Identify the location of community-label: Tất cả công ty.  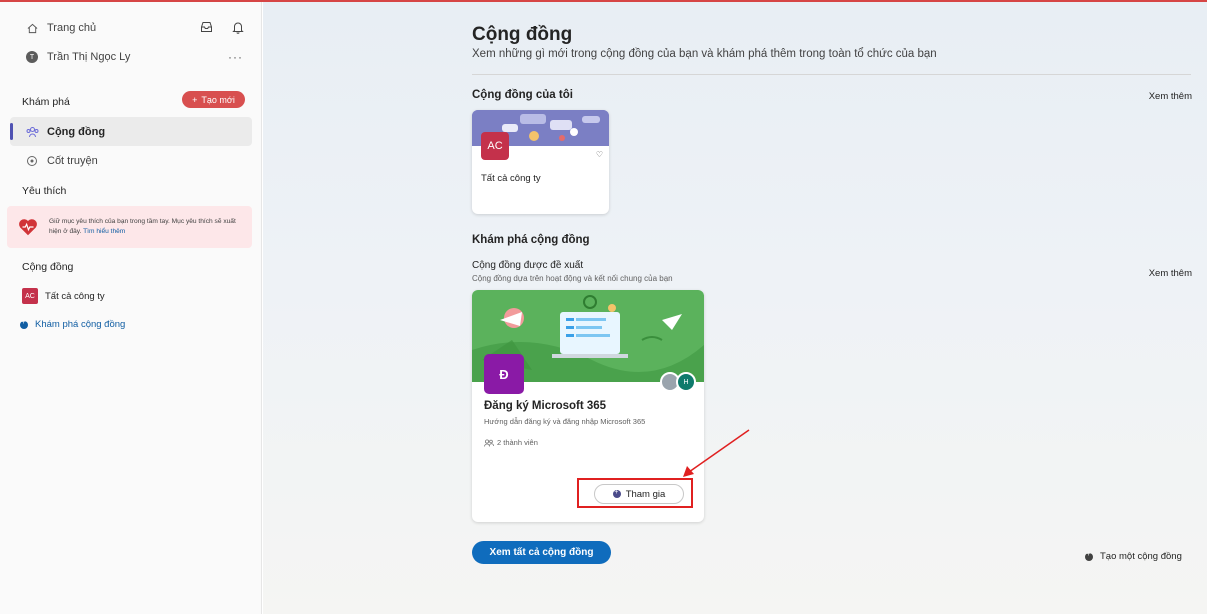
(75, 296).